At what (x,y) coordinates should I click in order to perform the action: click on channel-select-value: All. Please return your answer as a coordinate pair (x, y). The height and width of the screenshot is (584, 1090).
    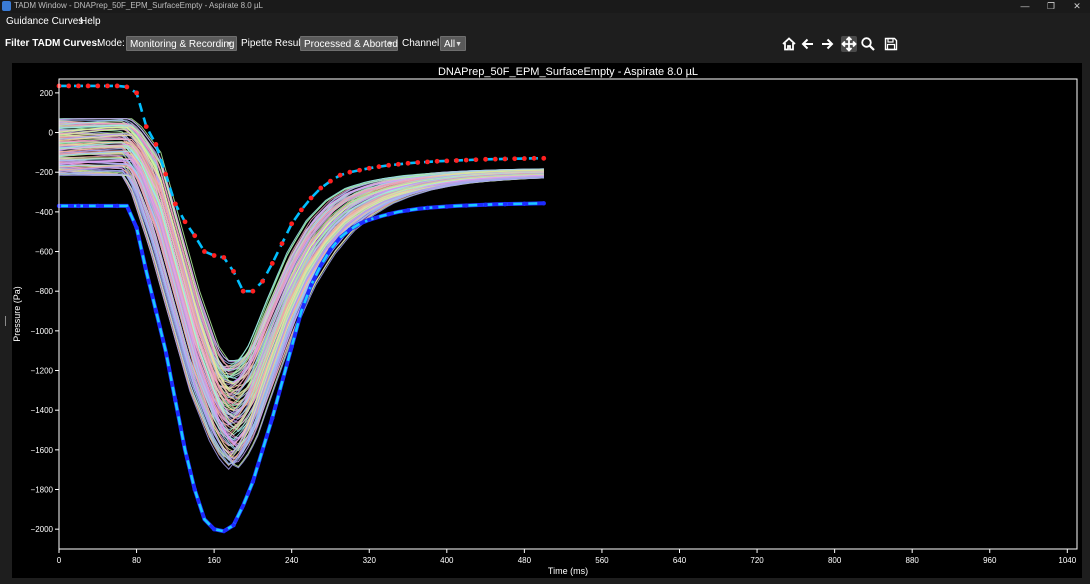
    Looking at the image, I should click on (450, 44).